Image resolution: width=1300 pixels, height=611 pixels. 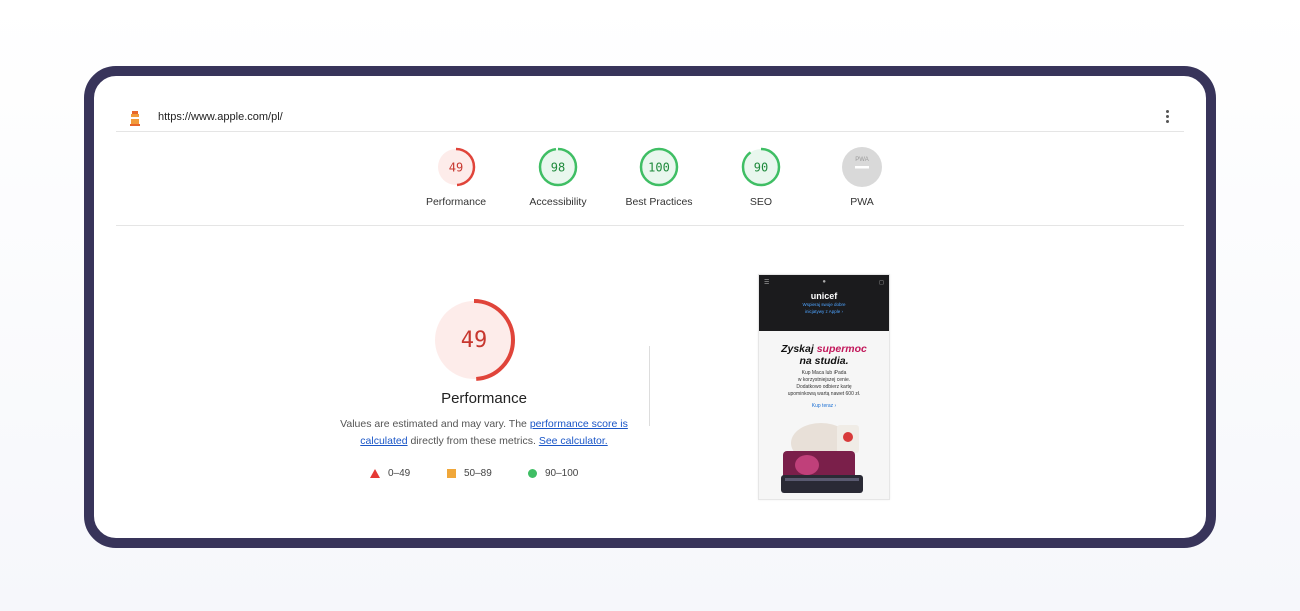 What do you see at coordinates (823, 311) in the screenshot?
I see `unicef-sub-2: inicjatywy z Apple ›` at bounding box center [823, 311].